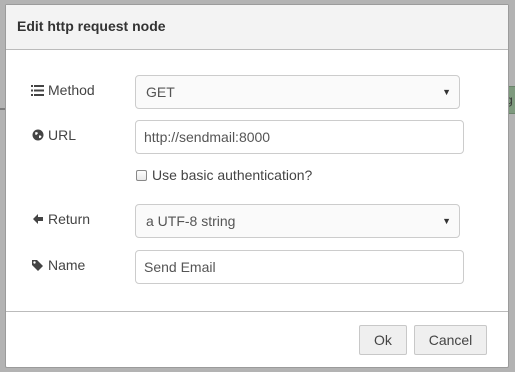 The image size is (515, 372). I want to click on return-select-value: a UTF-8 string, so click(191, 221).